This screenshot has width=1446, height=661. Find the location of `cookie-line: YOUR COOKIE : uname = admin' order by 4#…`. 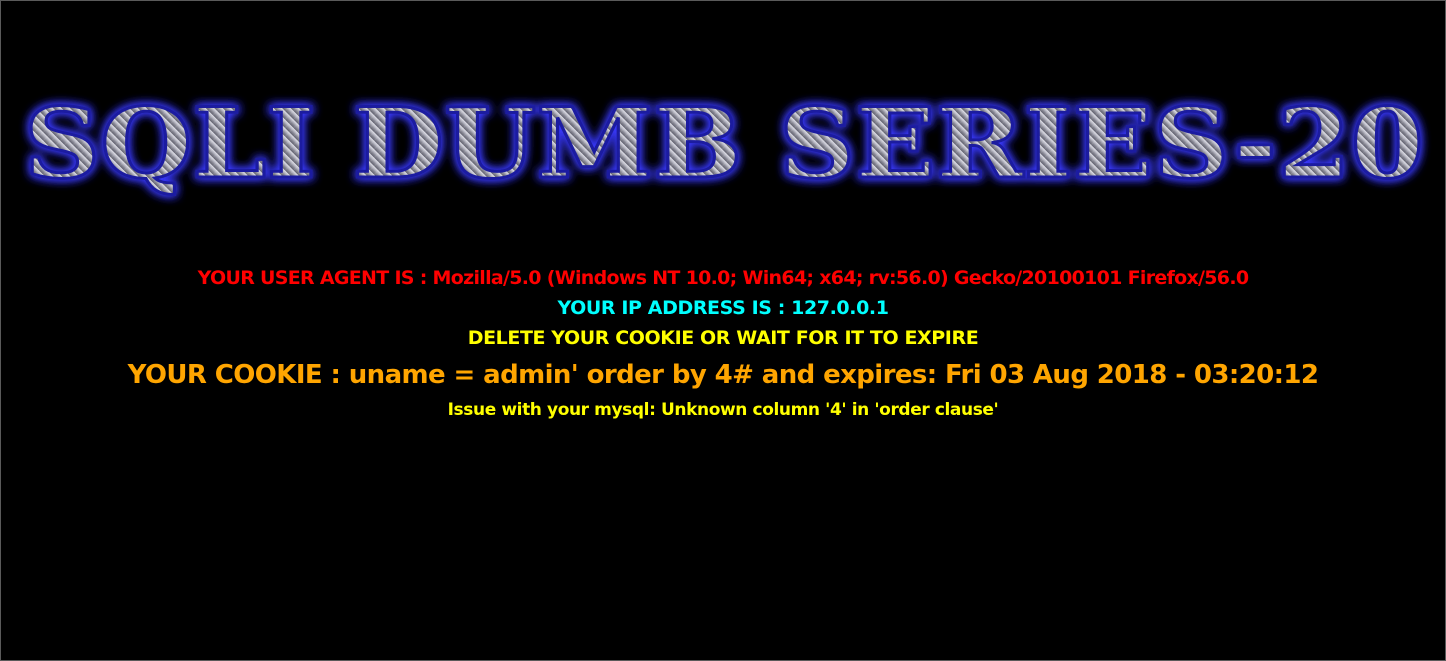

cookie-line: YOUR COOKIE : uname = admin' order by 4#… is located at coordinates (723, 375).